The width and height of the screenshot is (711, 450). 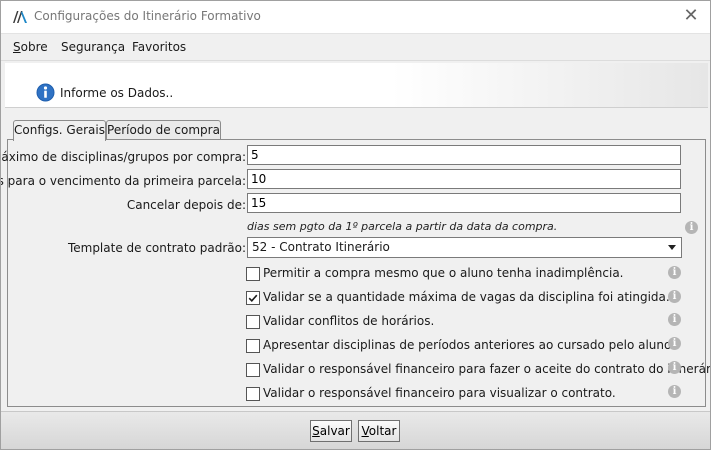 I want to click on max-disciplines-input, so click(x=464, y=155).